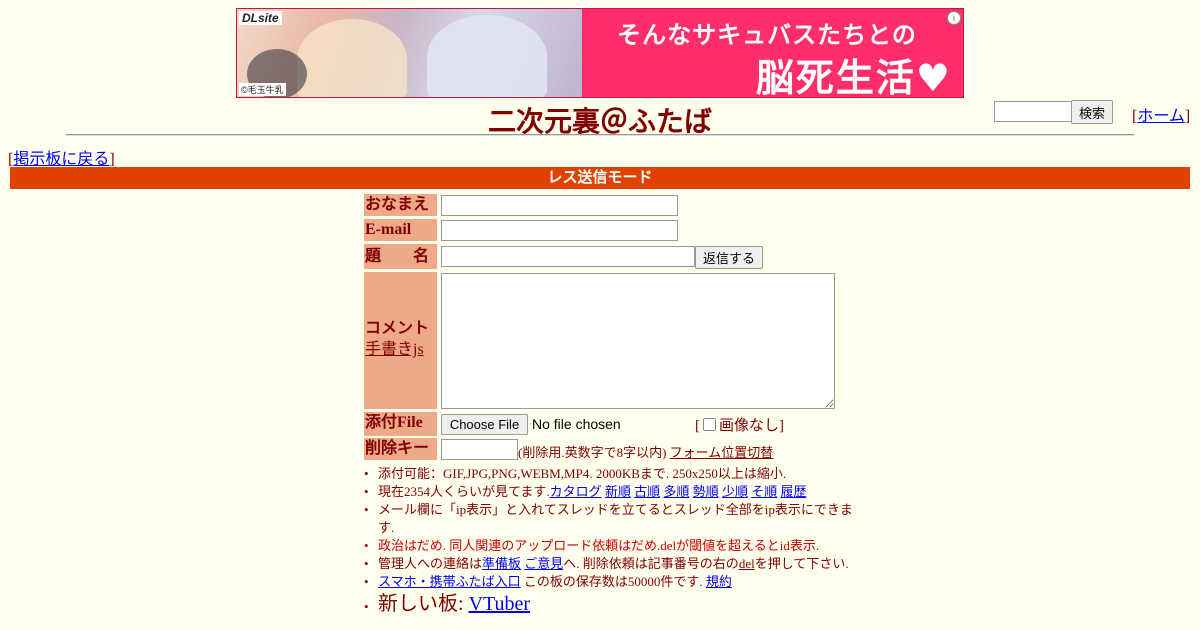  What do you see at coordinates (568, 256) in the screenshot?
I see `subject-input` at bounding box center [568, 256].